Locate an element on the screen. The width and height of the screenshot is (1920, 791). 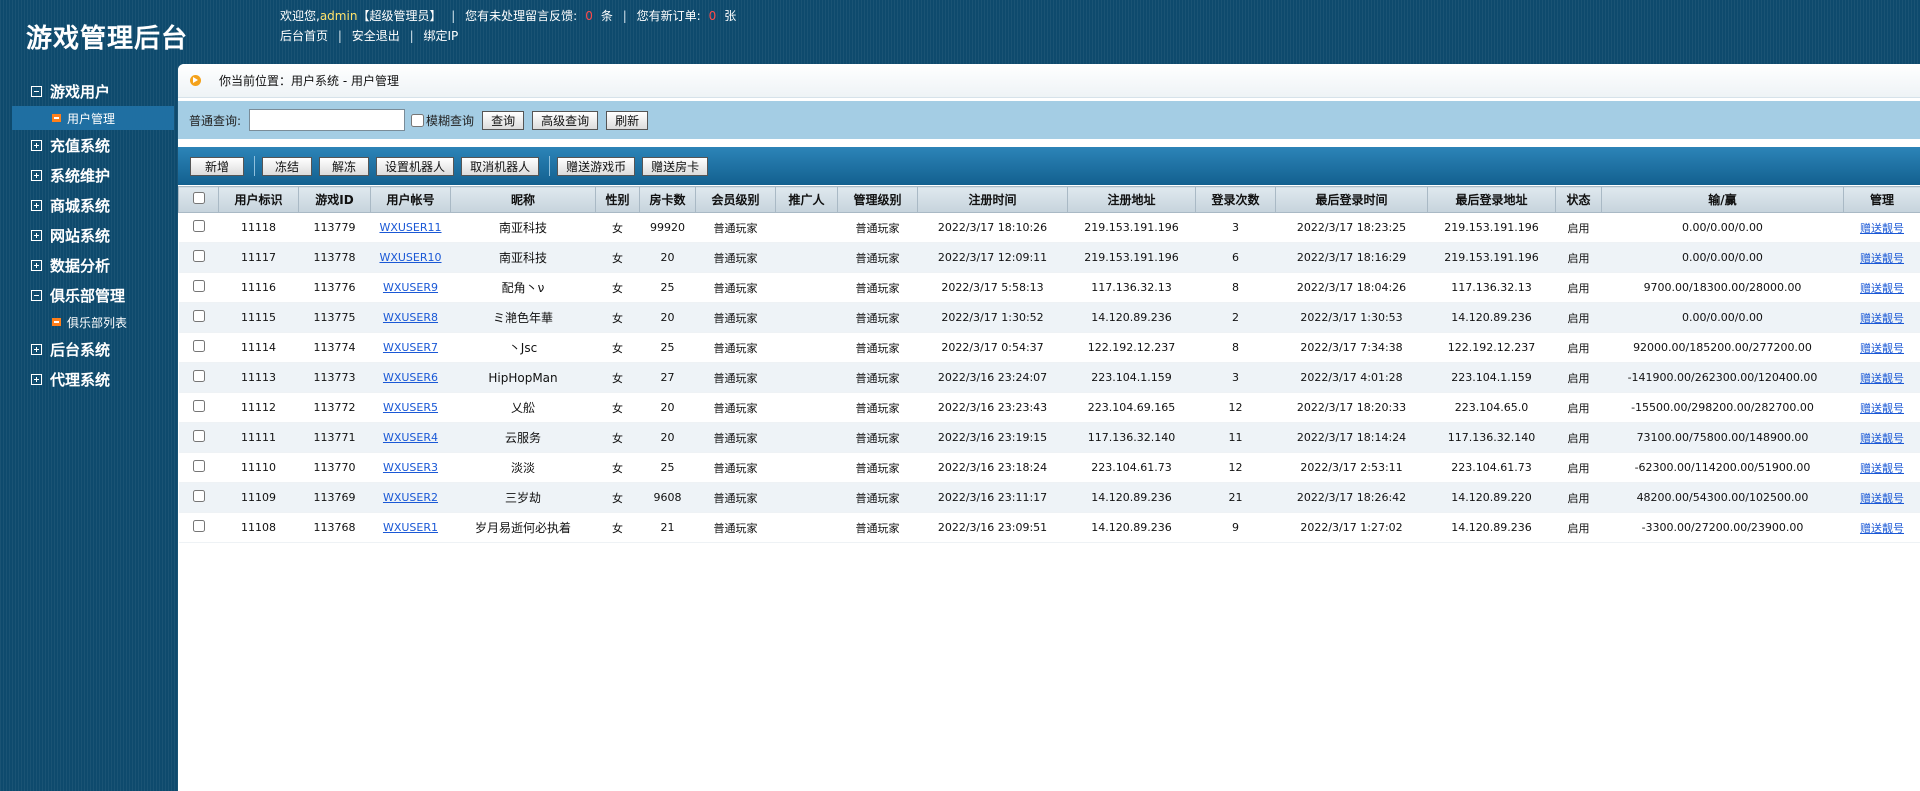
advanced-query-button: 高级查询 is located at coordinates (565, 120).